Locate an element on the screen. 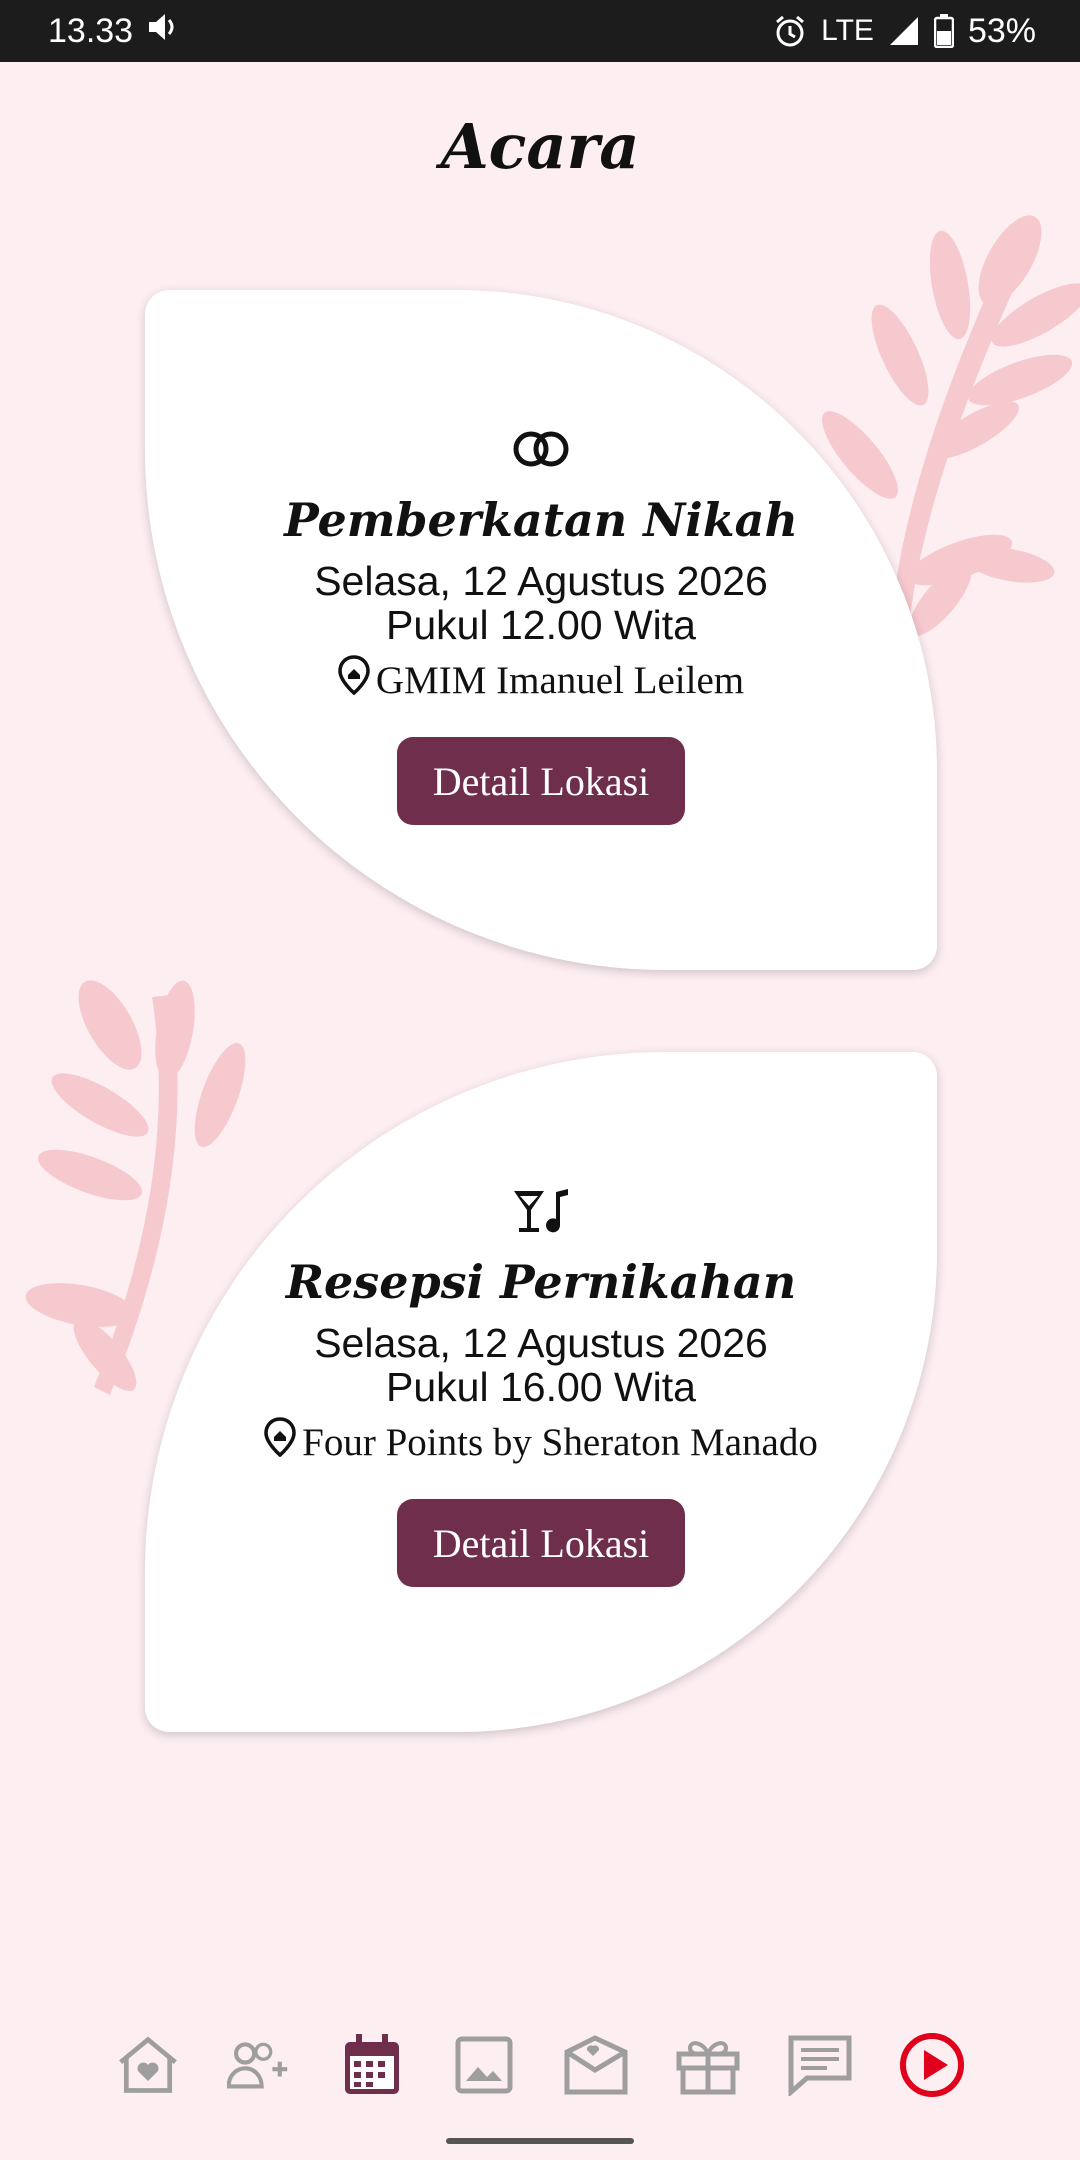 The image size is (1080, 2160). home-indicator is located at coordinates (540, 2141).